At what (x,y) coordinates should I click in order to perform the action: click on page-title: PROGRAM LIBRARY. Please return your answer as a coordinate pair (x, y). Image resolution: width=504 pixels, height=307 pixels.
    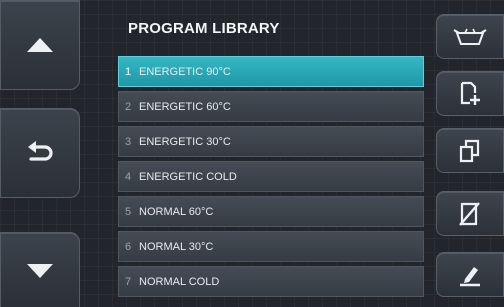
    Looking at the image, I should click on (204, 28).